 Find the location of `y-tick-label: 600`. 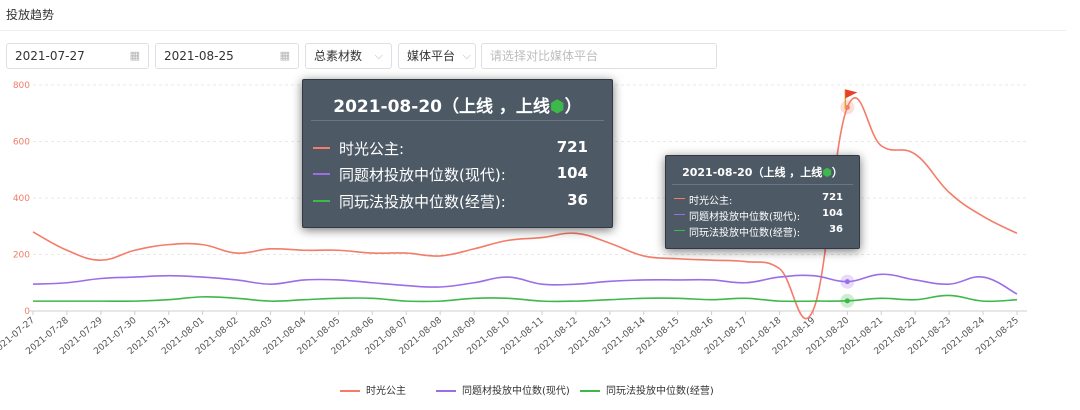

y-tick-label: 600 is located at coordinates (21, 143).